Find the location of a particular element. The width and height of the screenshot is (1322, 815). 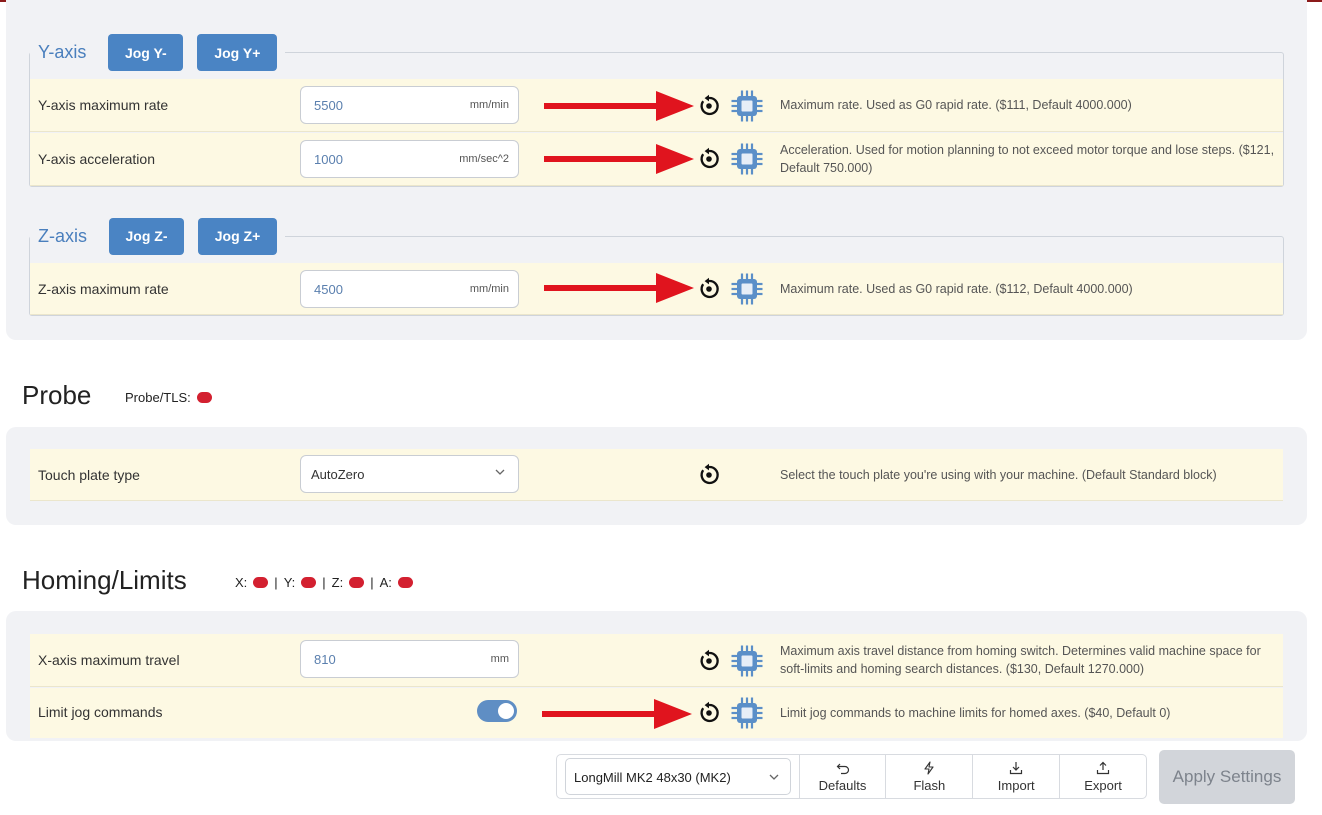

setting-label: Y-axis maximum rate is located at coordinates (103, 105).